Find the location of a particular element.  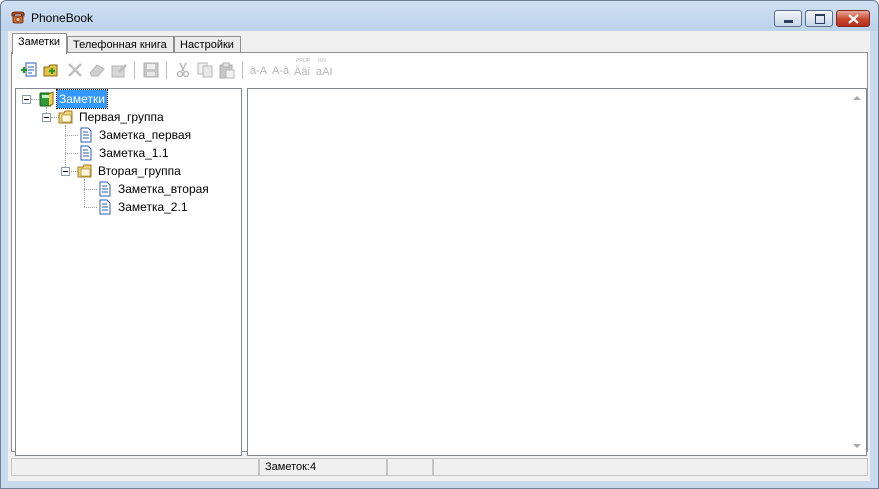

scroll-up-icon is located at coordinates (857, 98).